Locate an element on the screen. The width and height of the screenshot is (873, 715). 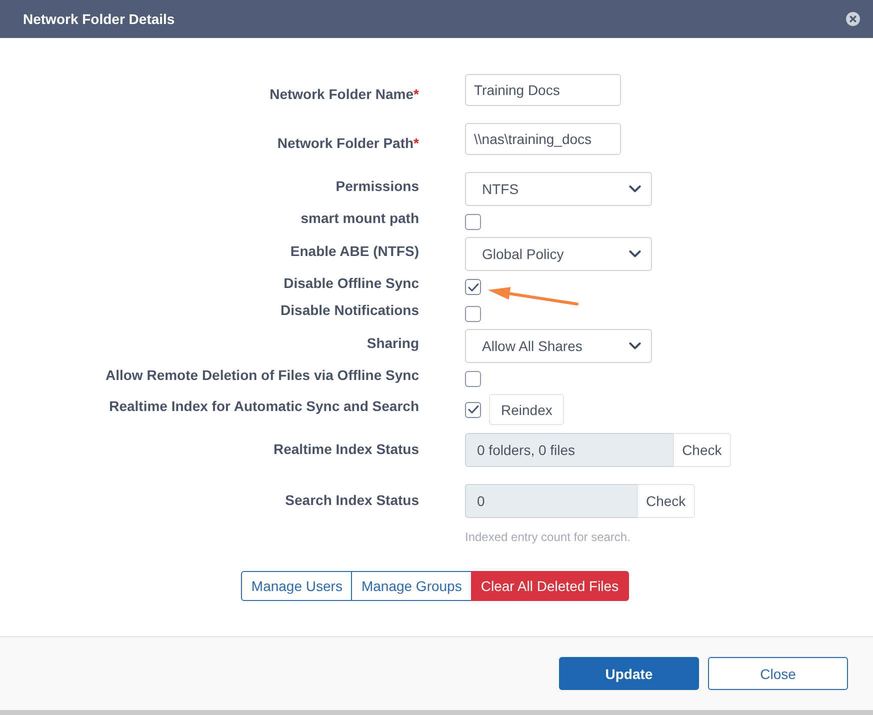
update-button: Update is located at coordinates (629, 673).